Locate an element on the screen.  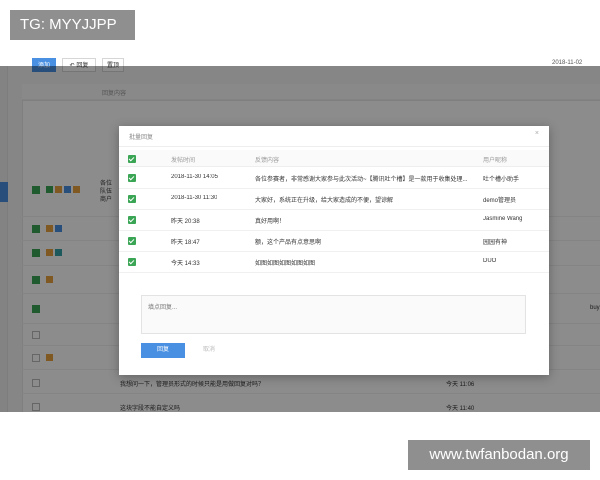
feedback-content: 大家好，系统正在升级，给大家造成的不便，望谅解 is located at coordinates (324, 201).